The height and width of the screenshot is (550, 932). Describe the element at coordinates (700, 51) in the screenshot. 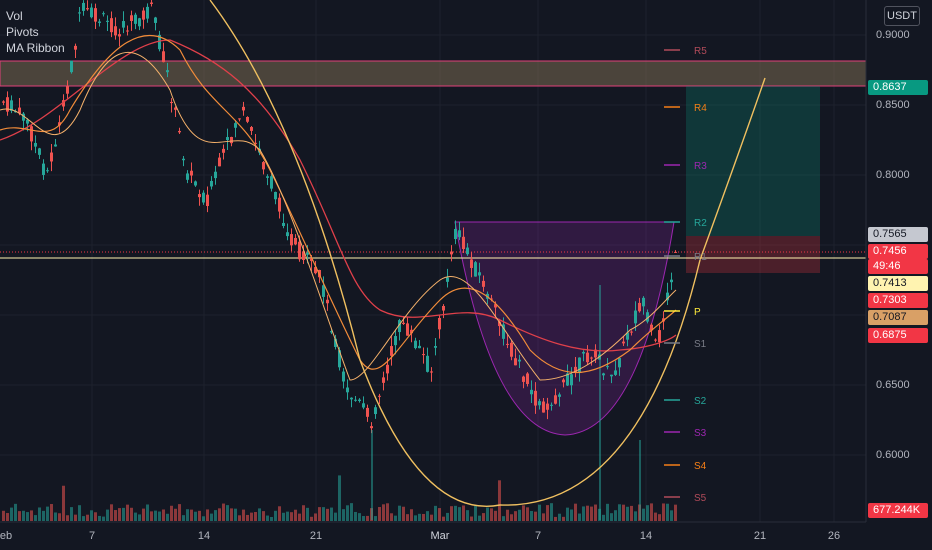

I see `pivot-label-r5: R5` at that location.